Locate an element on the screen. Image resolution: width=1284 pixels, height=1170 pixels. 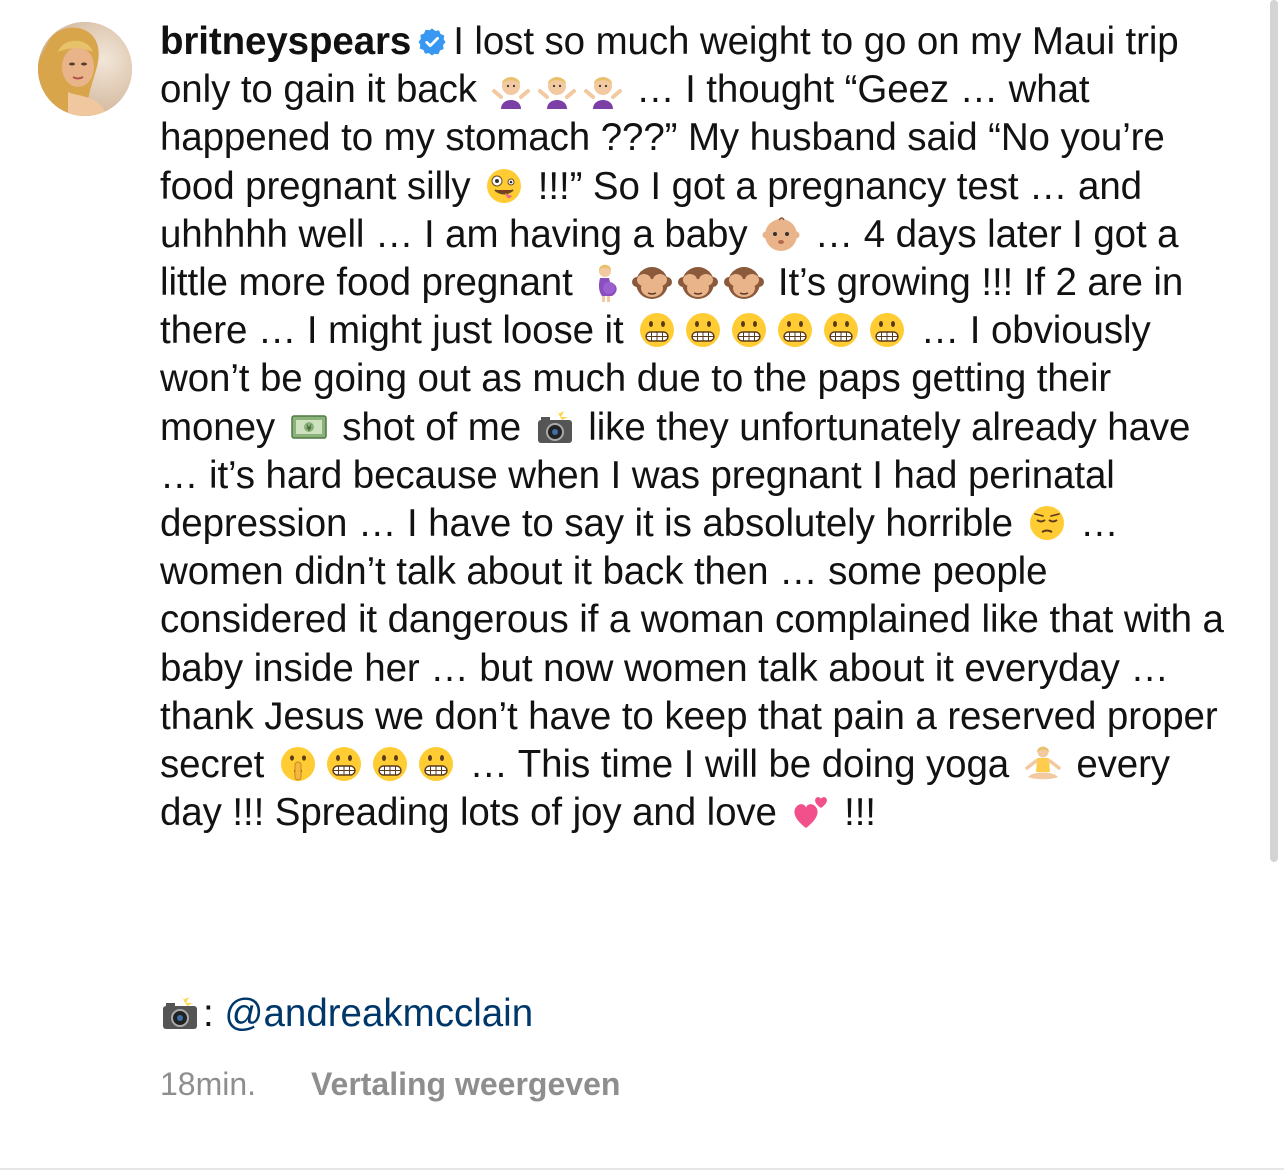
pensive-face-emoji is located at coordinates (1047, 523).